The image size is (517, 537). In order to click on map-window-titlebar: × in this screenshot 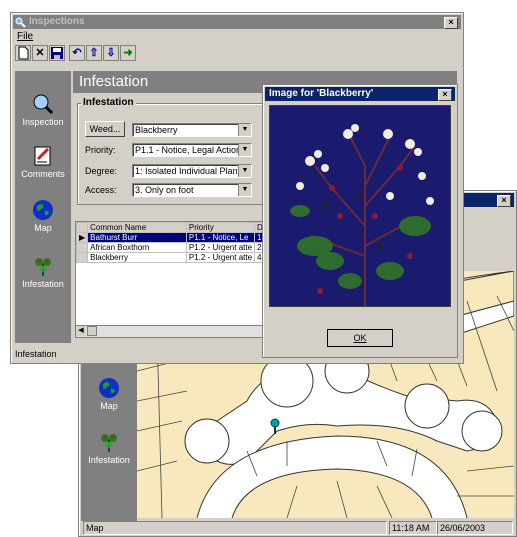, I will do `click(486, 200)`.